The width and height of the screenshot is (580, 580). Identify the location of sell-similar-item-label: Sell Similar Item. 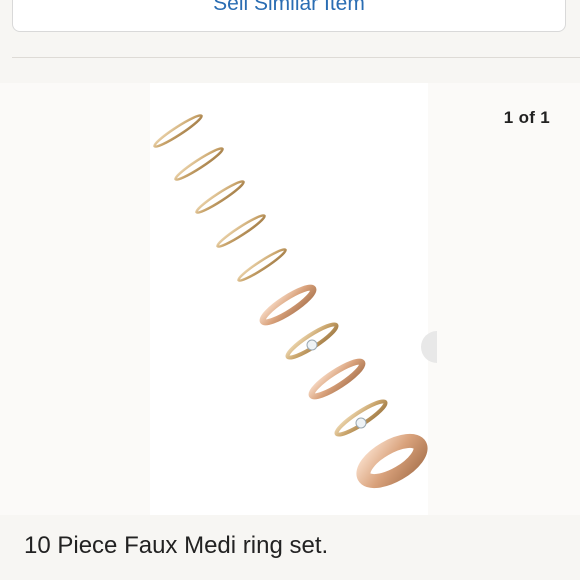
(289, 7).